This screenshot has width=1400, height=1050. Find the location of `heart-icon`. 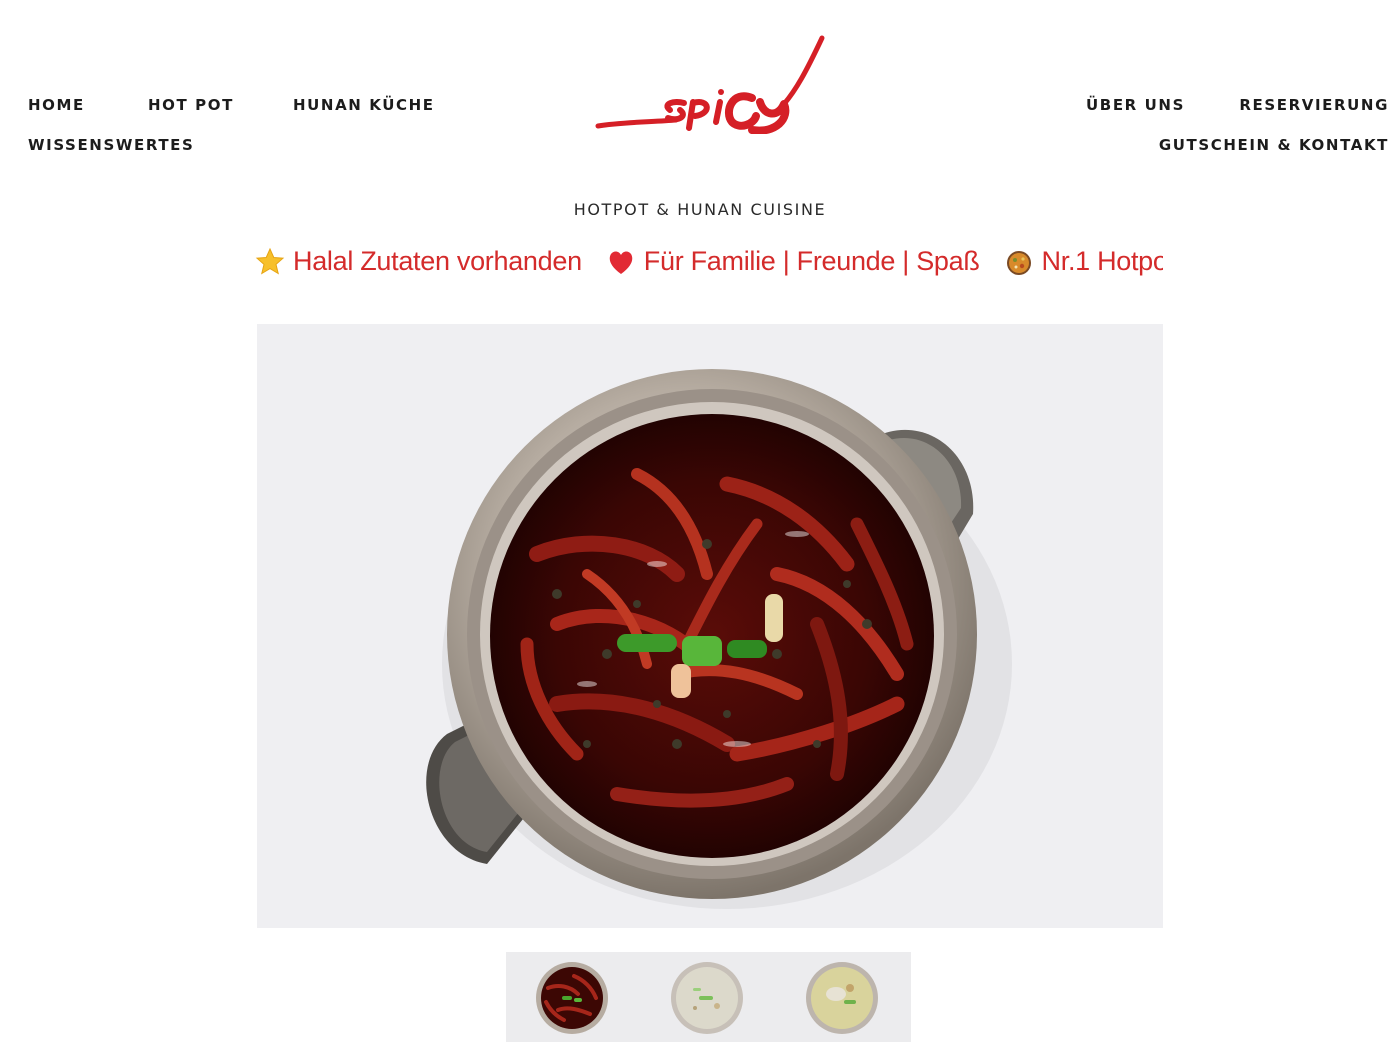

heart-icon is located at coordinates (621, 262).